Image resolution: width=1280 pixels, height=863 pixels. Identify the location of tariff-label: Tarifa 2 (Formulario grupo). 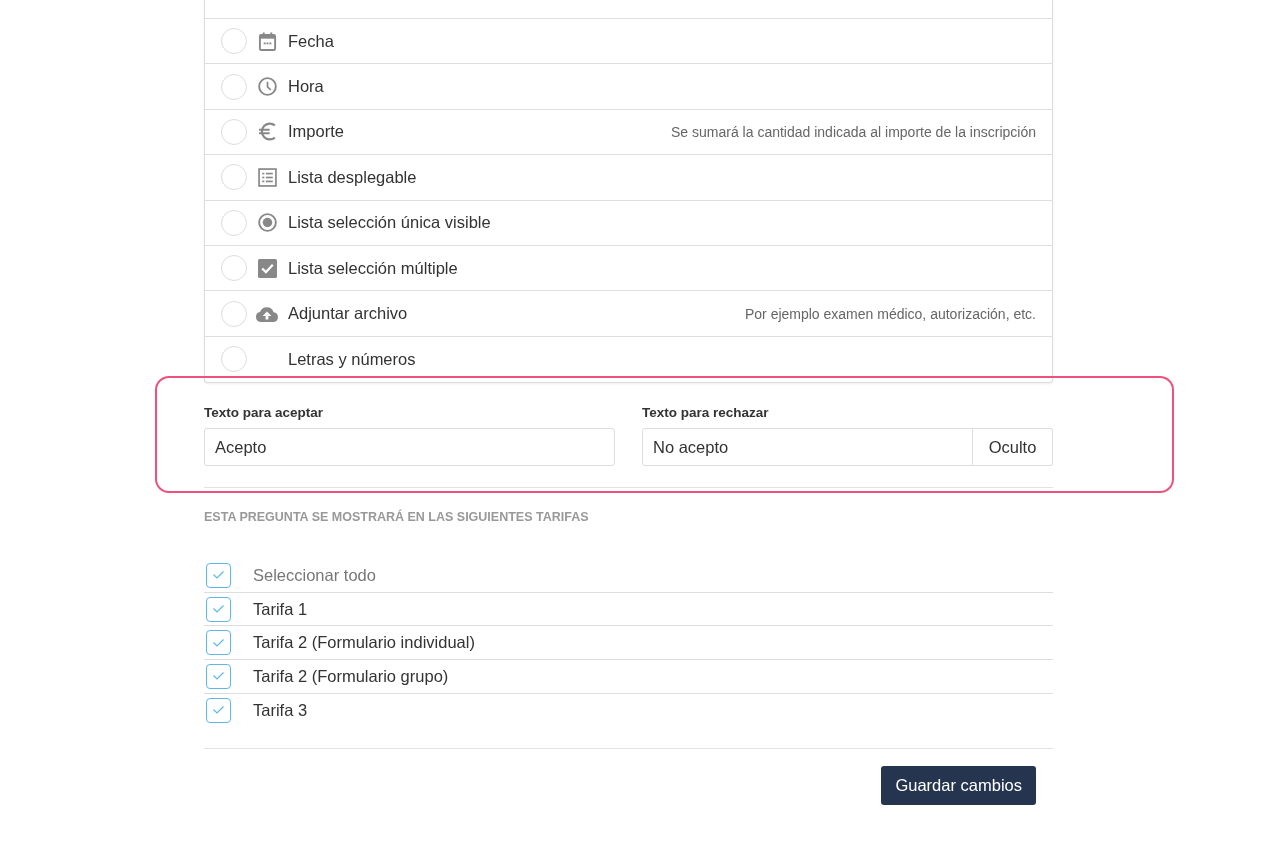
(351, 676).